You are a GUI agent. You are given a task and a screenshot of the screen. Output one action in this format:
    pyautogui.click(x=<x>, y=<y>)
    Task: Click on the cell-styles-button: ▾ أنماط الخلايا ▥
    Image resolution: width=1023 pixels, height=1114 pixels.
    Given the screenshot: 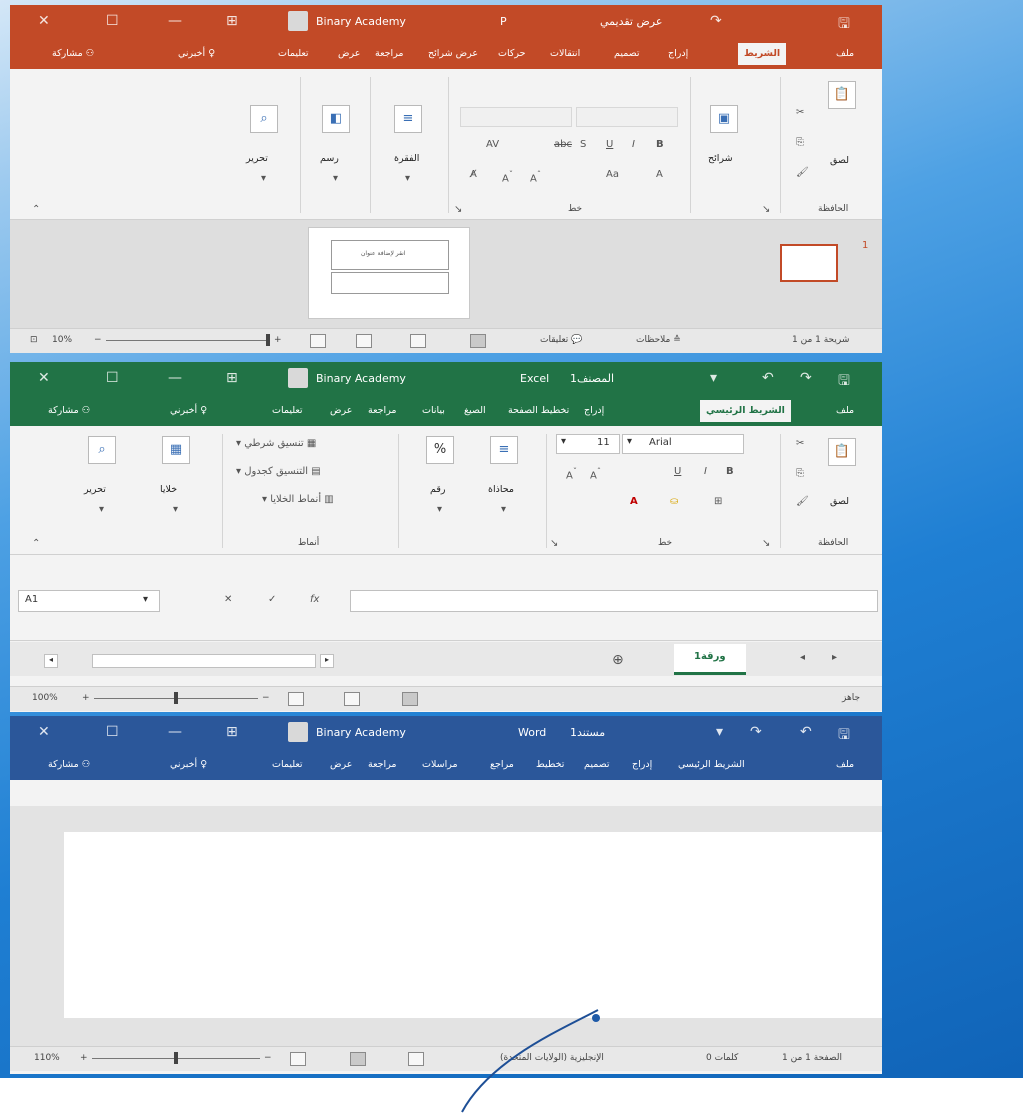 What is the action you would take?
    pyautogui.click(x=298, y=499)
    